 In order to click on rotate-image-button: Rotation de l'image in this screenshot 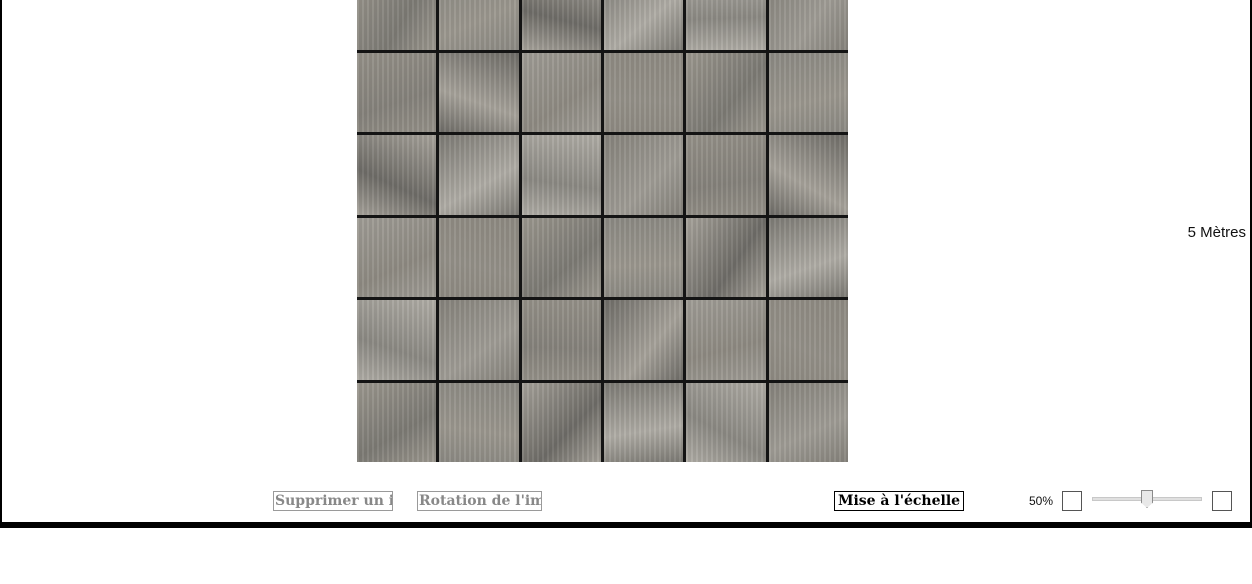, I will do `click(479, 501)`.